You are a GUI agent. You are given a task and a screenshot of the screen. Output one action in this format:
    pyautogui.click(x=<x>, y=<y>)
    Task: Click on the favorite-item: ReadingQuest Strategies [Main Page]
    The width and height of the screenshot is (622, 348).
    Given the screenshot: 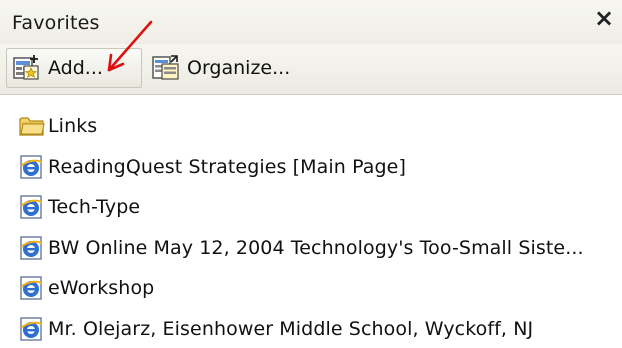 What is the action you would take?
    pyautogui.click(x=311, y=167)
    